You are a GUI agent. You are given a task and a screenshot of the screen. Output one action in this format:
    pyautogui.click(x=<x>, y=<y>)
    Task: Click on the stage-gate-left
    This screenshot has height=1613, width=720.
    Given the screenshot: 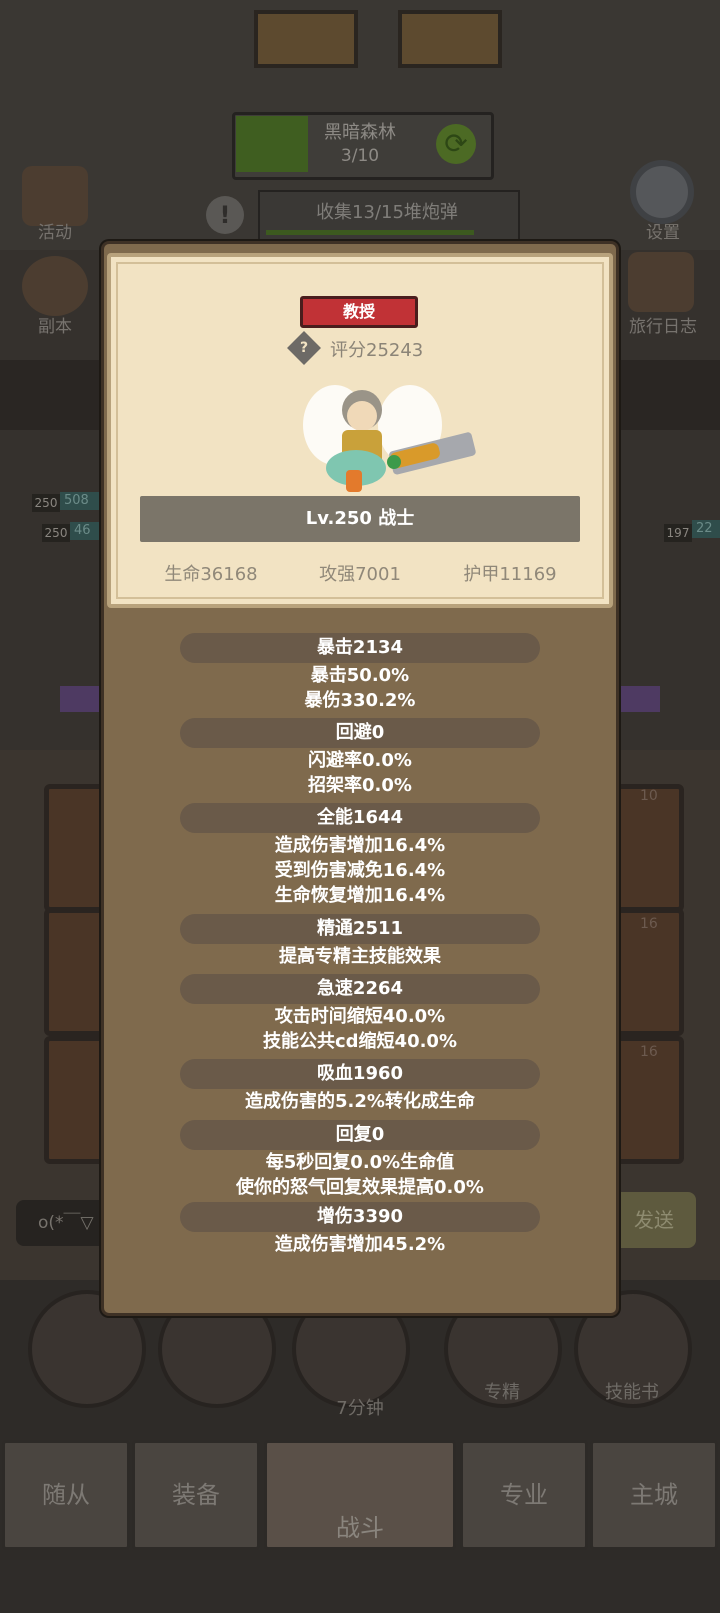 What is the action you would take?
    pyautogui.click(x=306, y=39)
    